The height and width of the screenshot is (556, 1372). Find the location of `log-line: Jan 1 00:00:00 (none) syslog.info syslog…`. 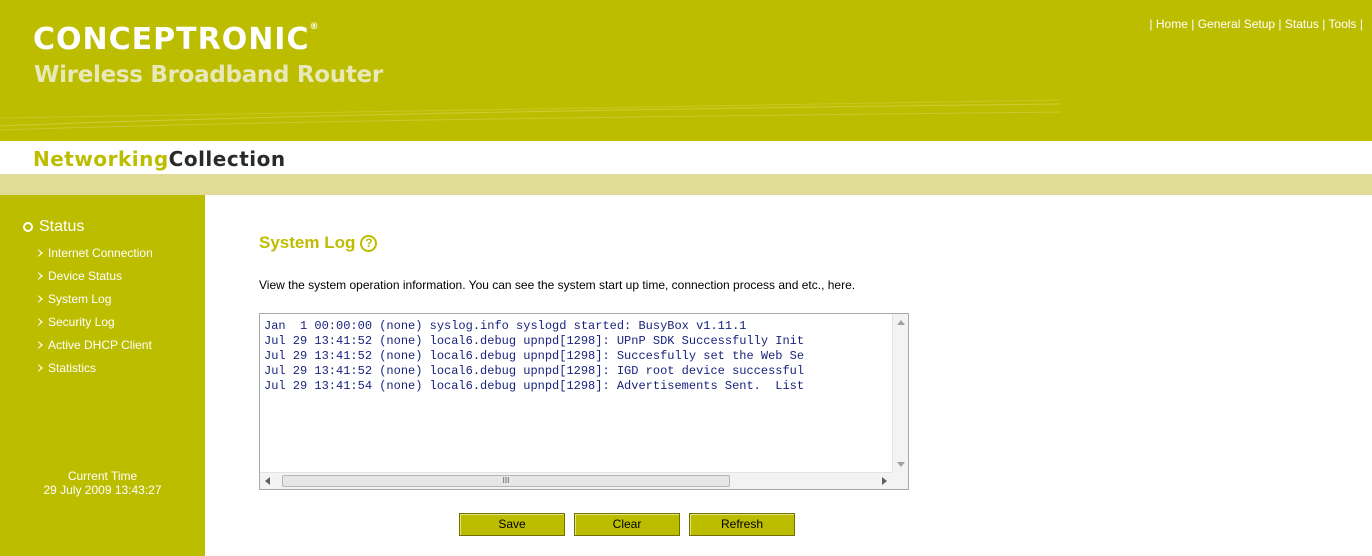

log-line: Jan 1 00:00:00 (none) syslog.info syslog… is located at coordinates (505, 326).